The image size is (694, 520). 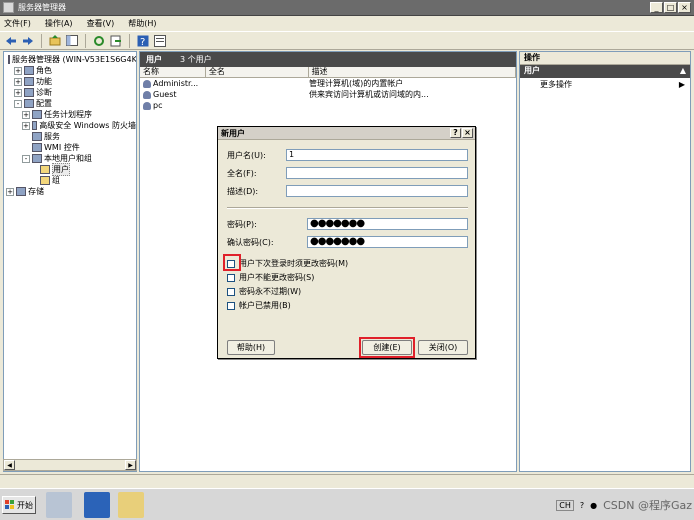 I want to click on tree-item-label: 组, so click(x=56, y=180).